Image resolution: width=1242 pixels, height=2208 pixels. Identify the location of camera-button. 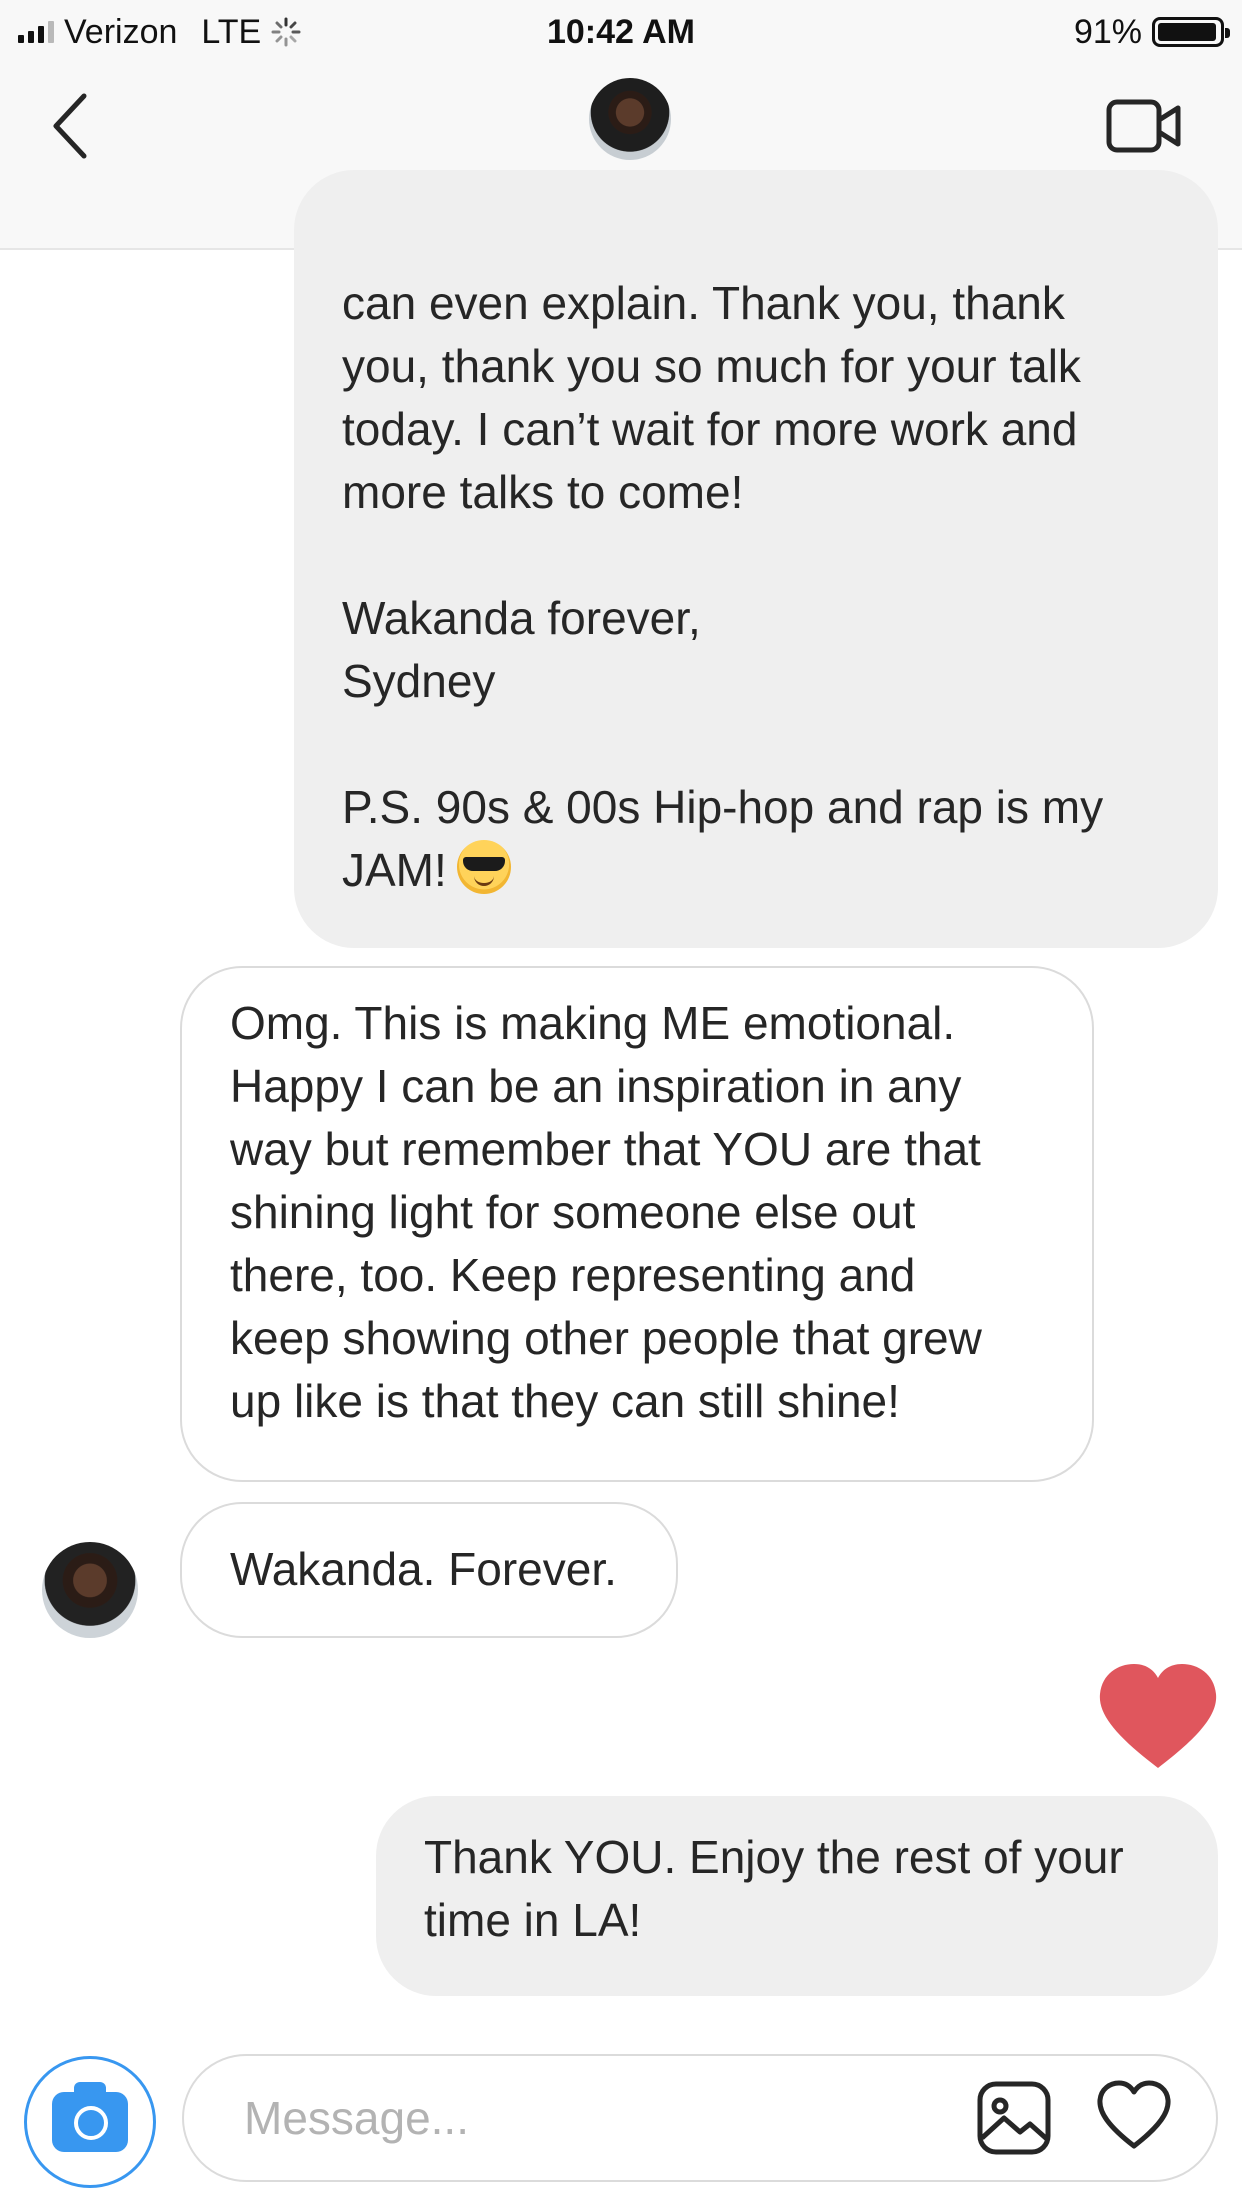
(90, 2122).